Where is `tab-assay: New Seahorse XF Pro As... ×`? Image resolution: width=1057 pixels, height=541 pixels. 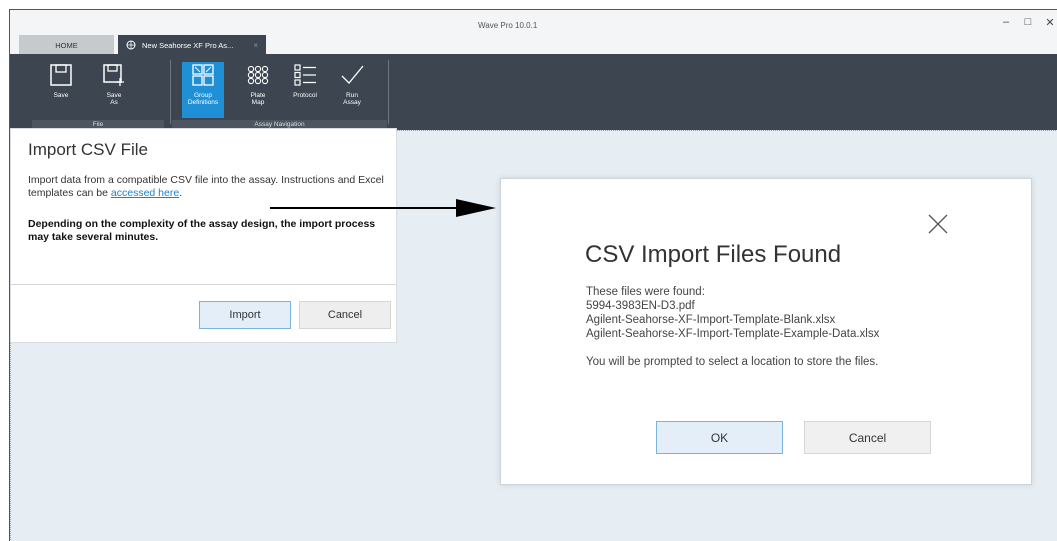
tab-assay: New Seahorse XF Pro As... × is located at coordinates (192, 45).